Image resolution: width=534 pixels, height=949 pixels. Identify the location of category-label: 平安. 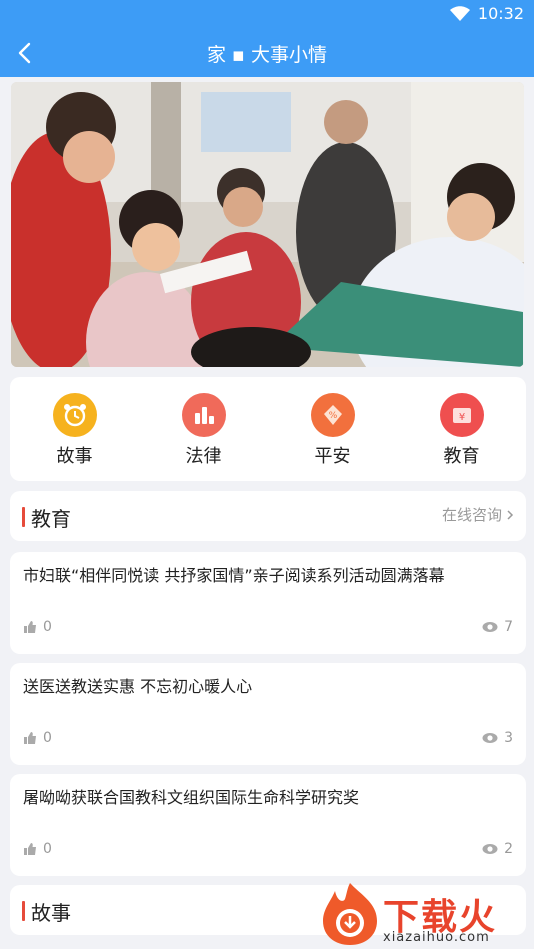
(332, 456).